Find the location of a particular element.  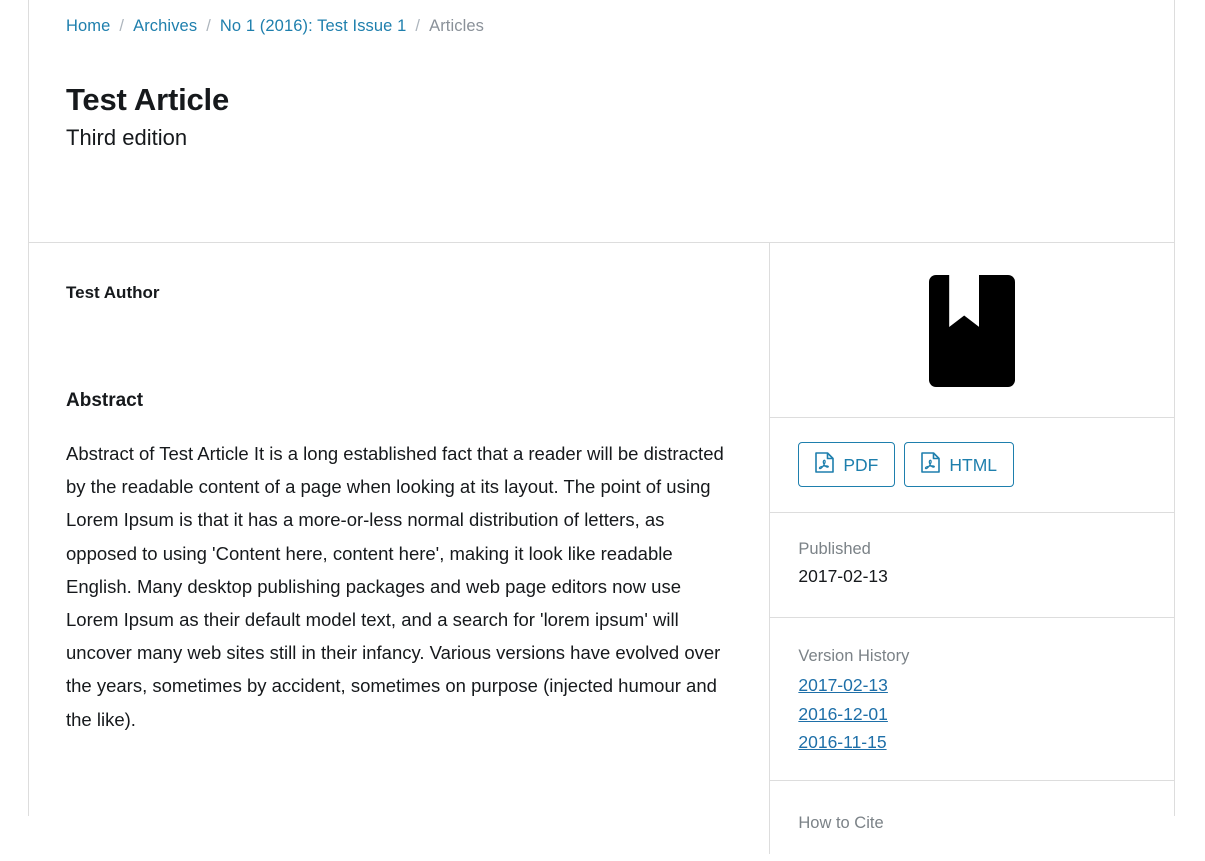

galley-html-button: HTML is located at coordinates (959, 464).